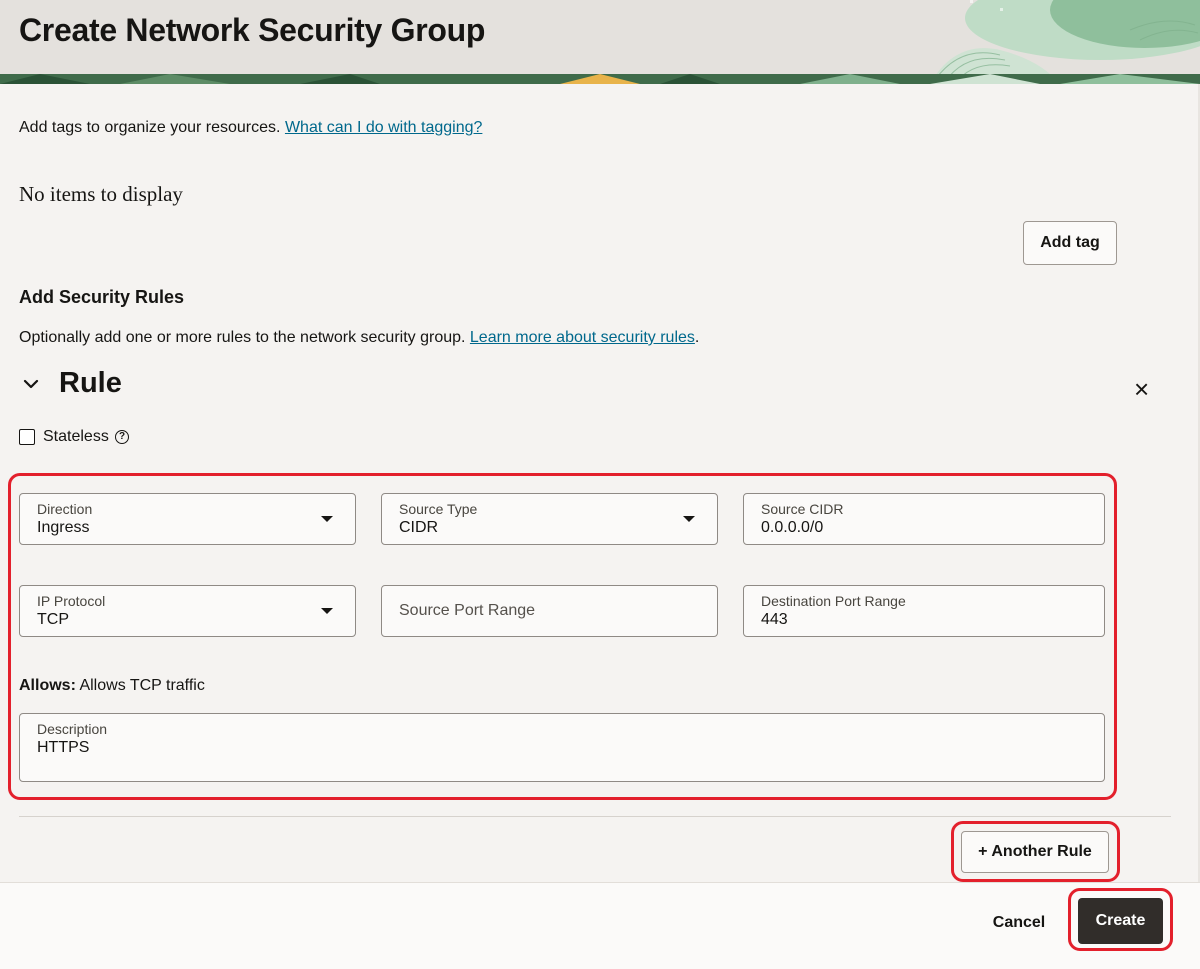  Describe the element at coordinates (1070, 243) in the screenshot. I see `add-tag-button: Add tag` at that location.